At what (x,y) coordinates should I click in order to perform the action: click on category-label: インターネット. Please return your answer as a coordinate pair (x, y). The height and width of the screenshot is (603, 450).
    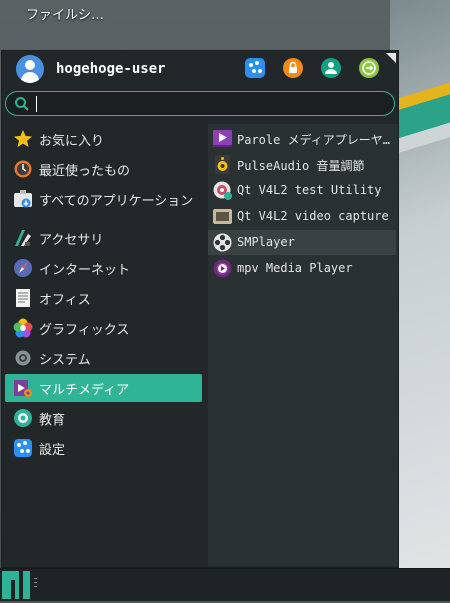
    Looking at the image, I should click on (85, 270).